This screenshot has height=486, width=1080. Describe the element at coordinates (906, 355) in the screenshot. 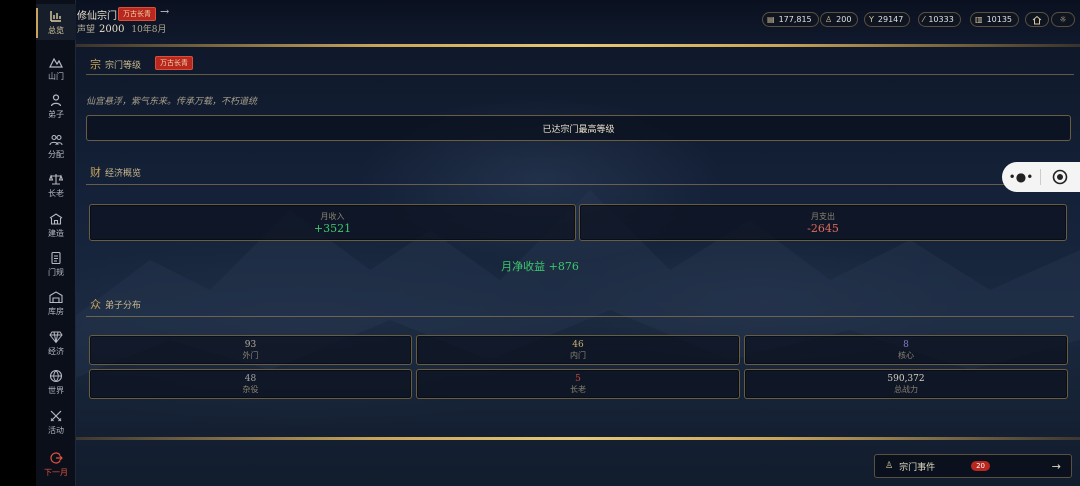

I see `stat-label: 核心` at that location.